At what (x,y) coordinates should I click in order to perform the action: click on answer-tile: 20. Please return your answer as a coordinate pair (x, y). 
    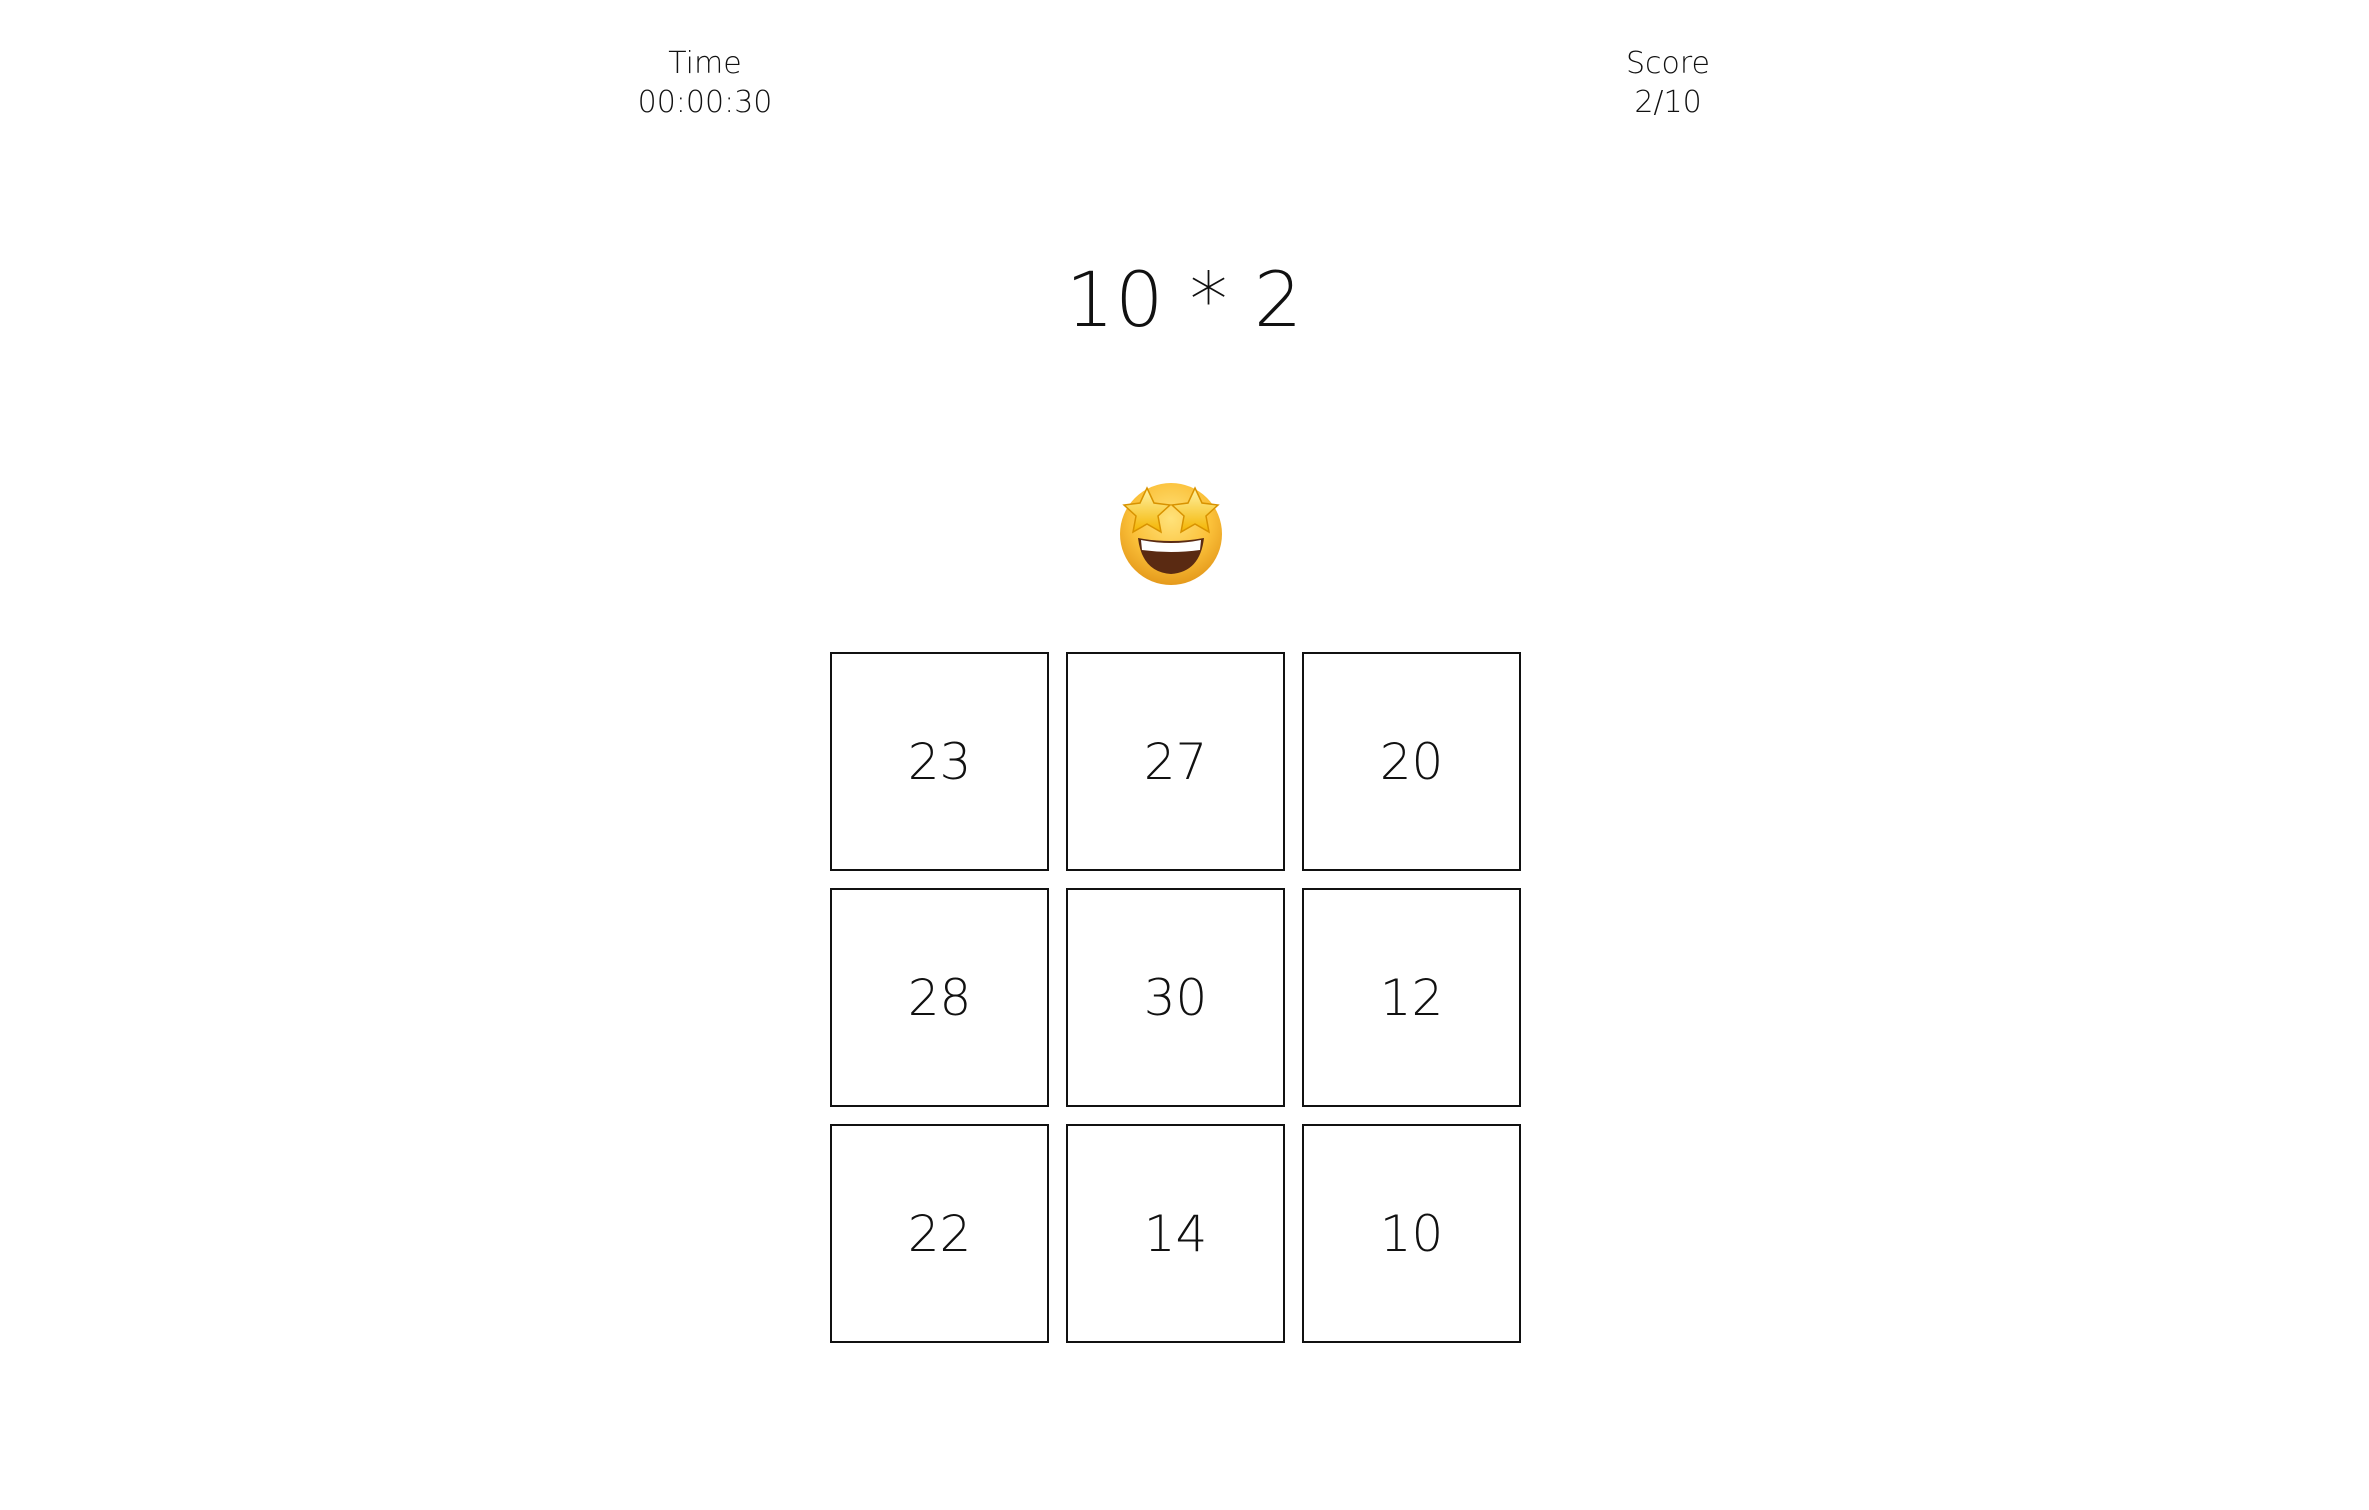
    Looking at the image, I should click on (1411, 761).